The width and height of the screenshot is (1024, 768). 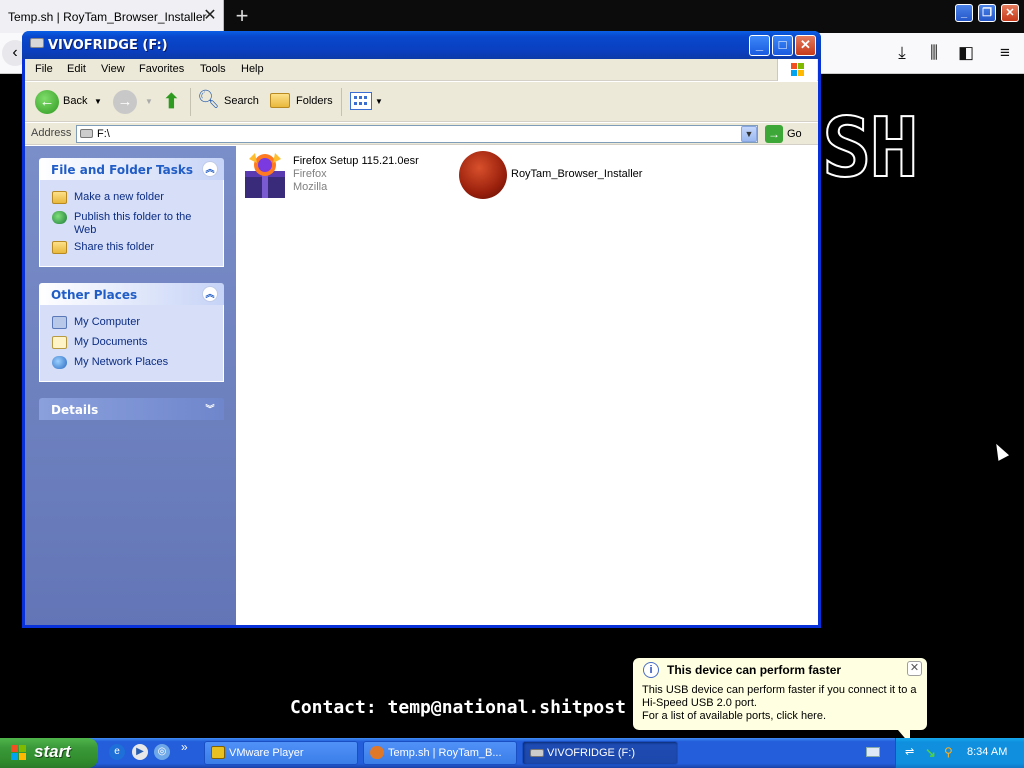 I want to click on browser-restore-button: ❐, so click(x=987, y=13).